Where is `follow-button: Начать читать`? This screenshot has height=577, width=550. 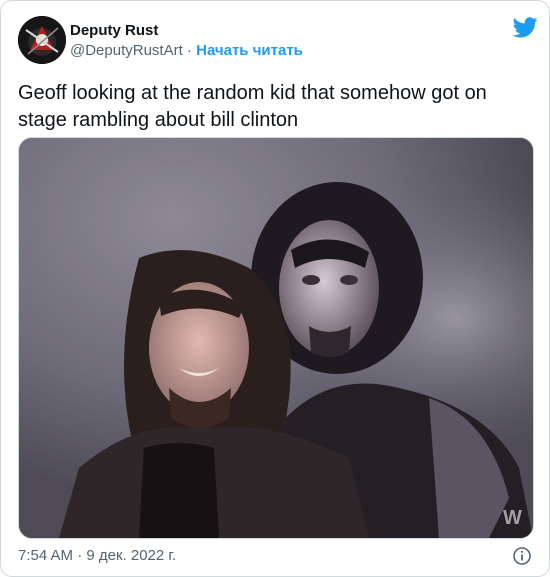
follow-button: Начать читать is located at coordinates (249, 50).